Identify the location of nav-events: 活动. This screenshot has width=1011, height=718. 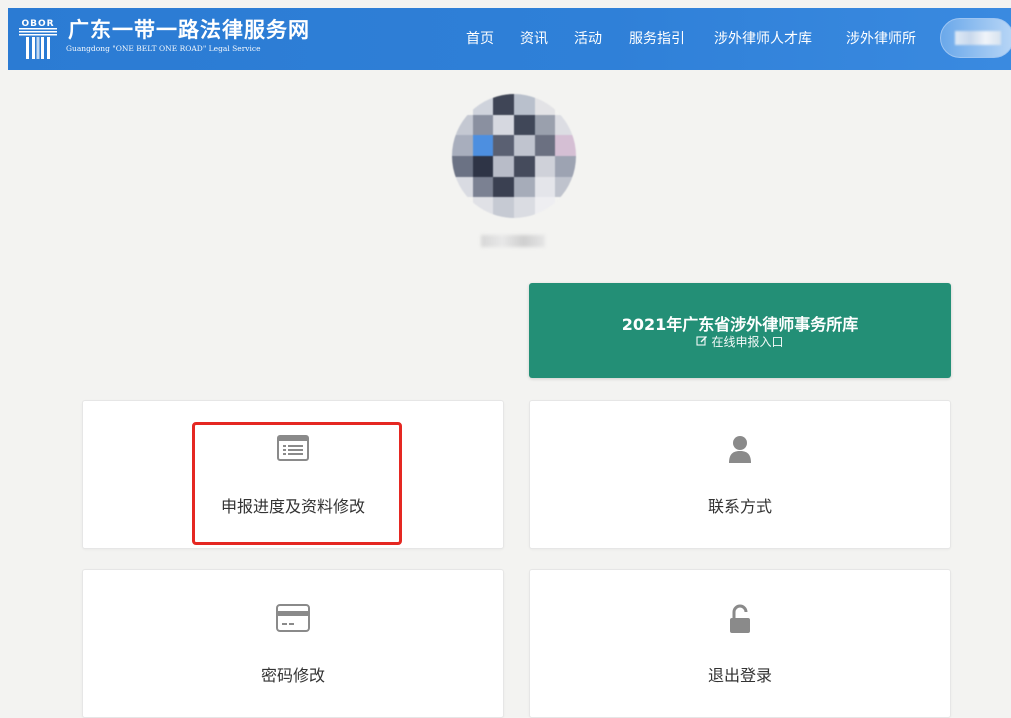
(588, 38).